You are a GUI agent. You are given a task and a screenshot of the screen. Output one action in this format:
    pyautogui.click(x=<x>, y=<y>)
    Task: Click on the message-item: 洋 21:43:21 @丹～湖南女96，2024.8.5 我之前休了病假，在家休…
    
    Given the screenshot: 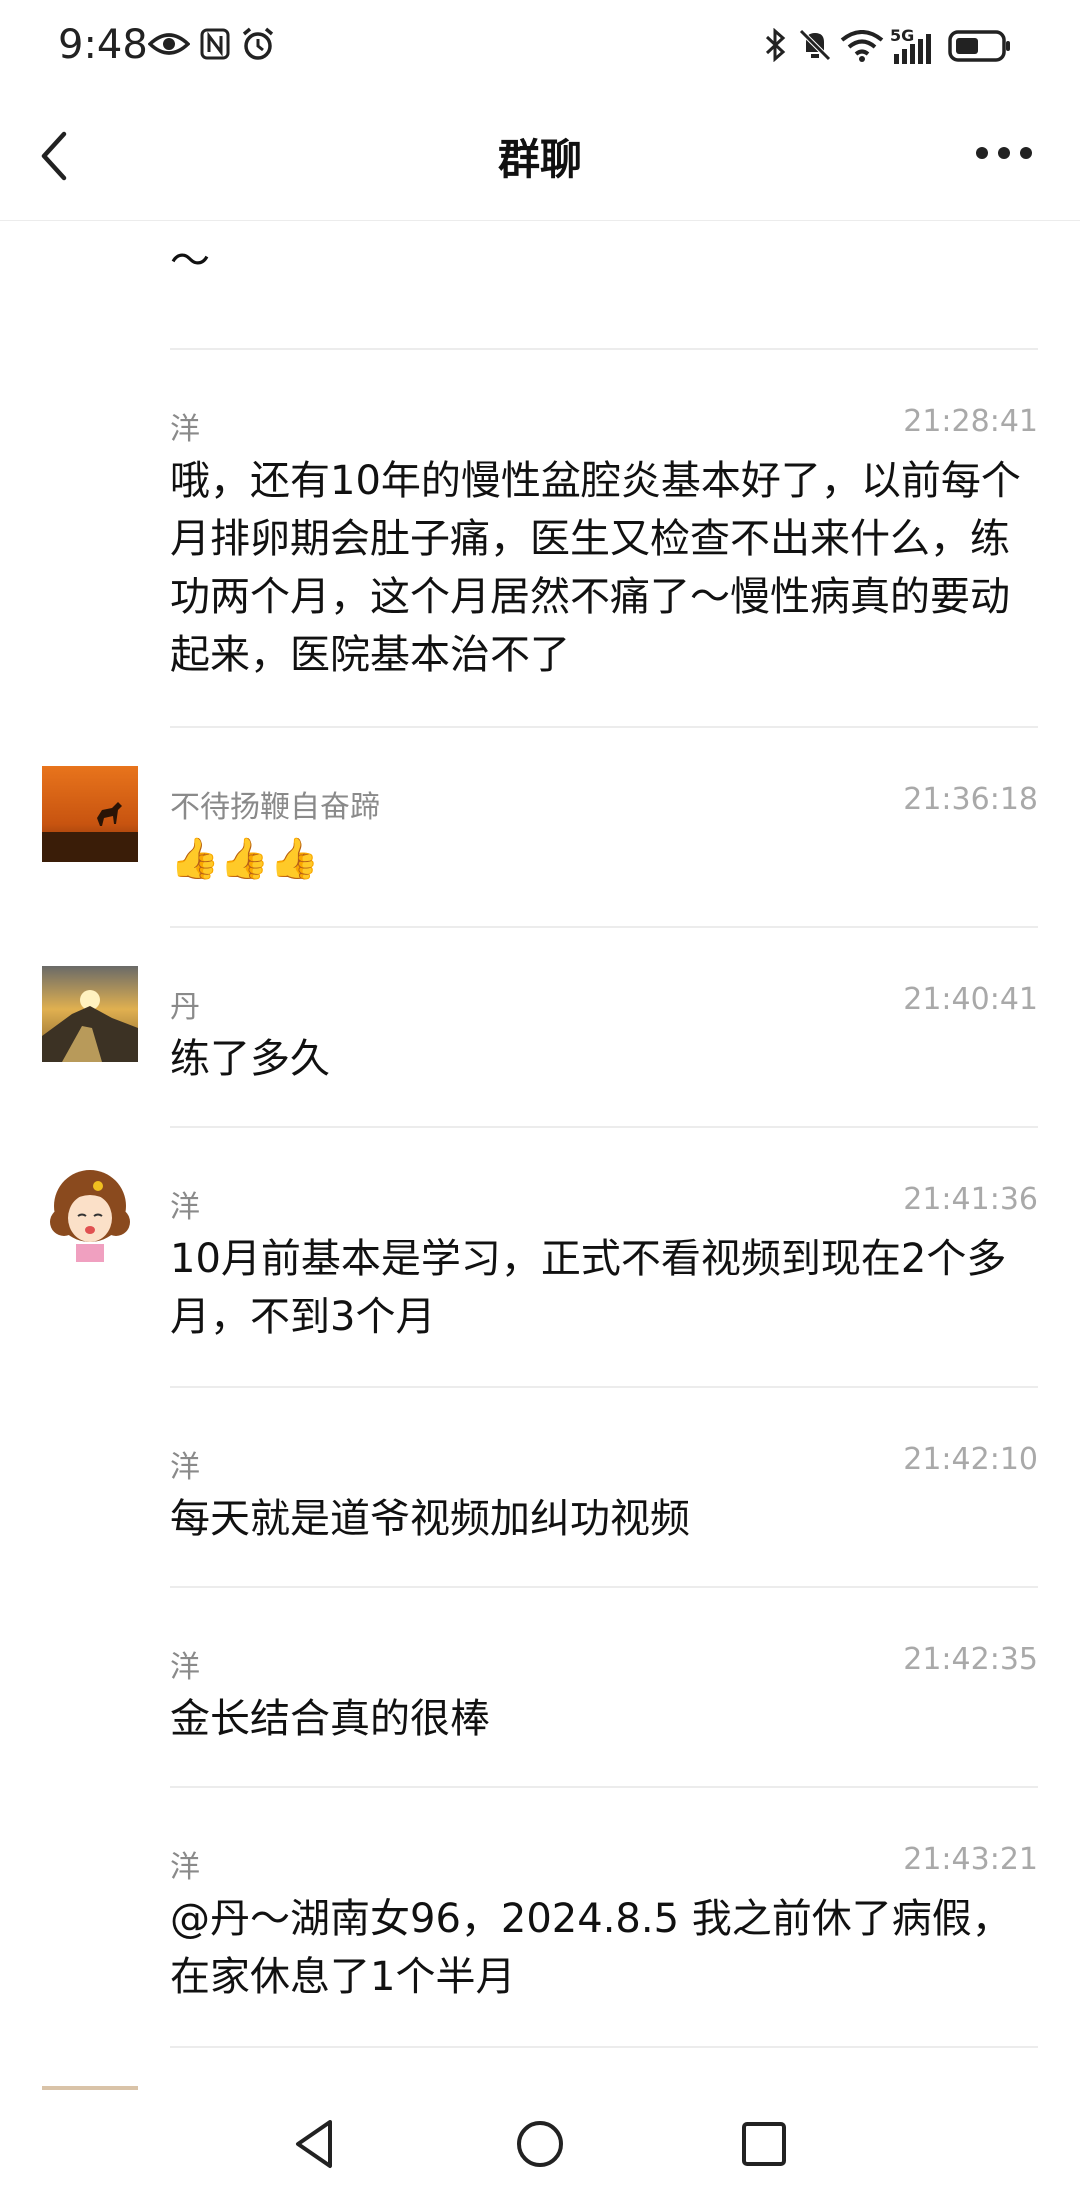 What is the action you would take?
    pyautogui.click(x=540, y=1916)
    